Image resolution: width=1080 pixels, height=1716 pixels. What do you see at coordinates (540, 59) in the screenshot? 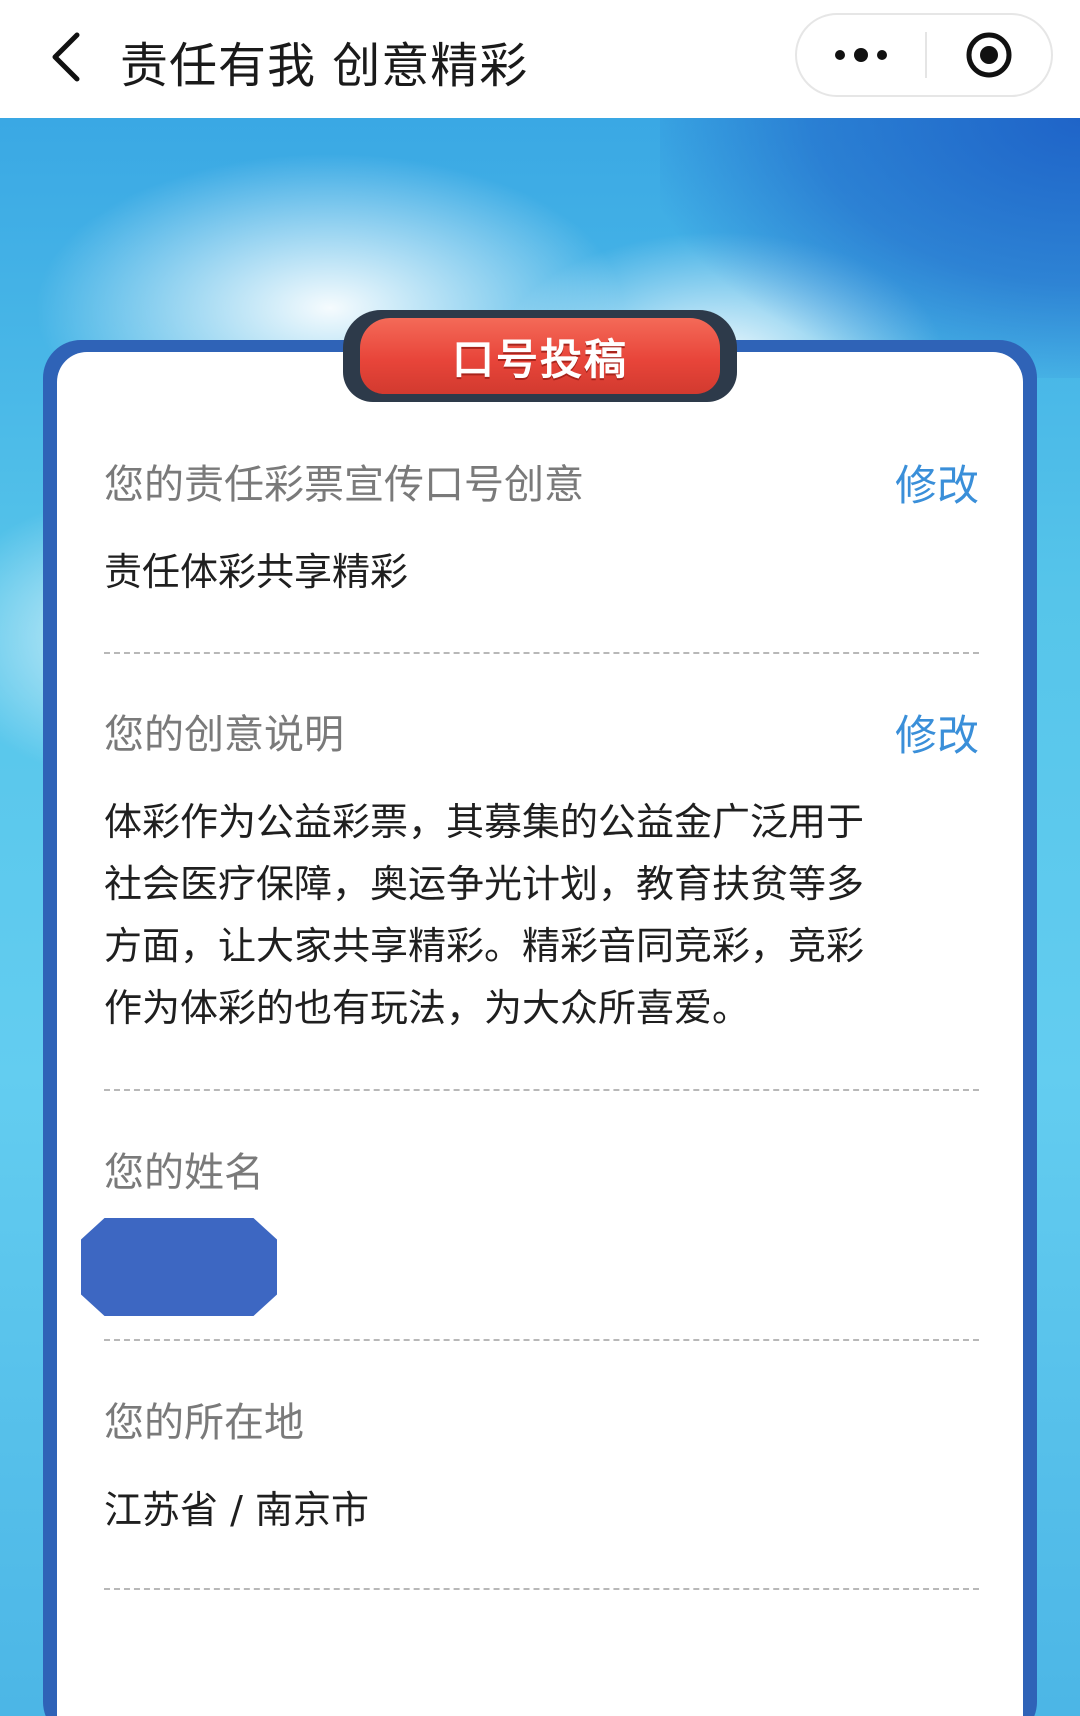
I see `top-navigation-bar: 责任有我 创意精彩` at bounding box center [540, 59].